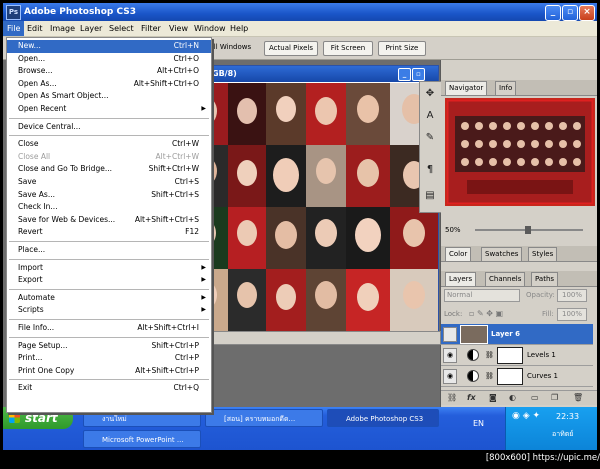 The image size is (600, 469). I want to click on menu-item-label: Revert, so click(30, 232).